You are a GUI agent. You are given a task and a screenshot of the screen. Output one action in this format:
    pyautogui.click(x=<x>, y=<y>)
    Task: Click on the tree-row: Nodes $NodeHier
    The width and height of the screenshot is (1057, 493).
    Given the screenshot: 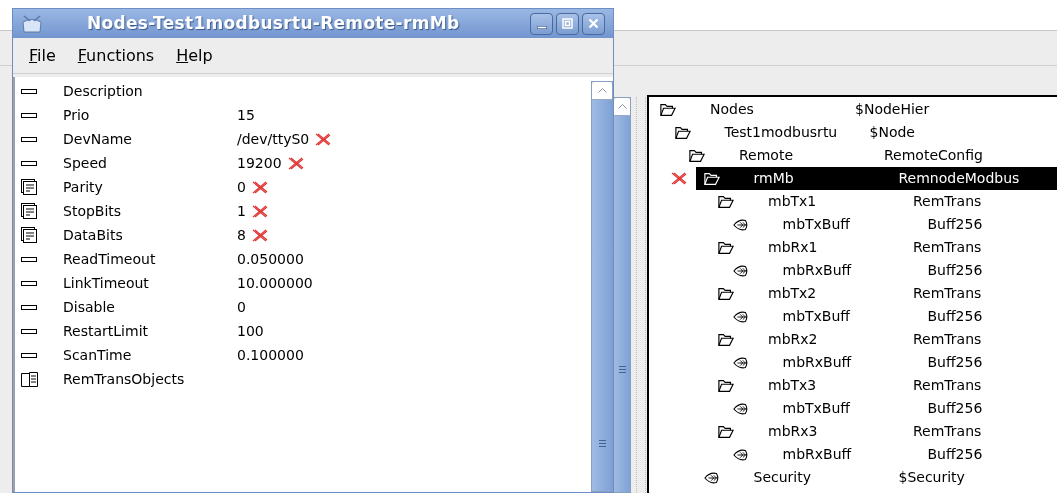 What is the action you would take?
    pyautogui.click(x=854, y=109)
    